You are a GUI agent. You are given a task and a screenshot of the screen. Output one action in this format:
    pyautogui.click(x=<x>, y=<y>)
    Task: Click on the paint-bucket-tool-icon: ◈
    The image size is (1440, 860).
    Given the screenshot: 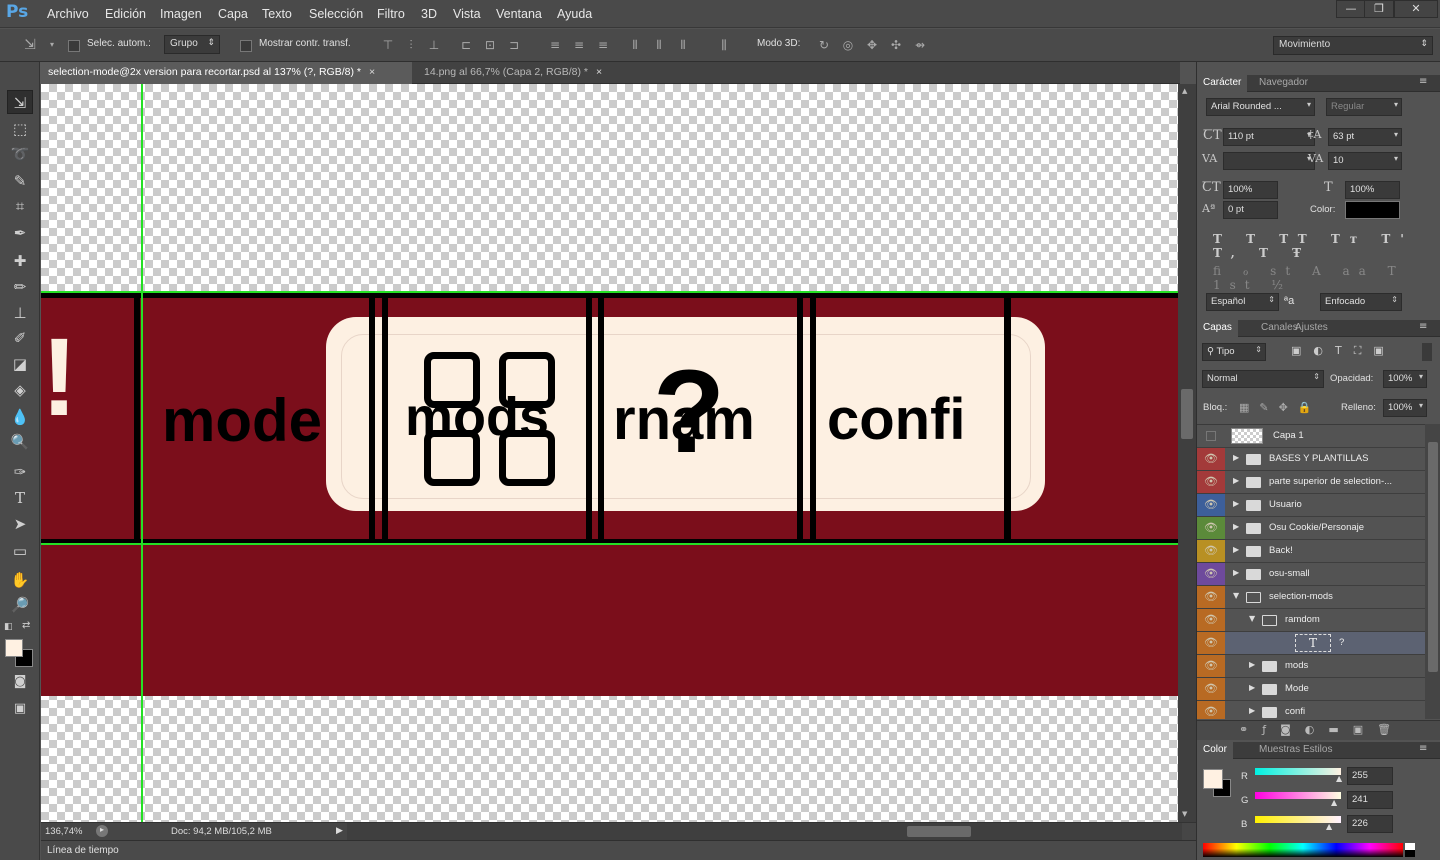 What is the action you would take?
    pyautogui.click(x=20, y=390)
    